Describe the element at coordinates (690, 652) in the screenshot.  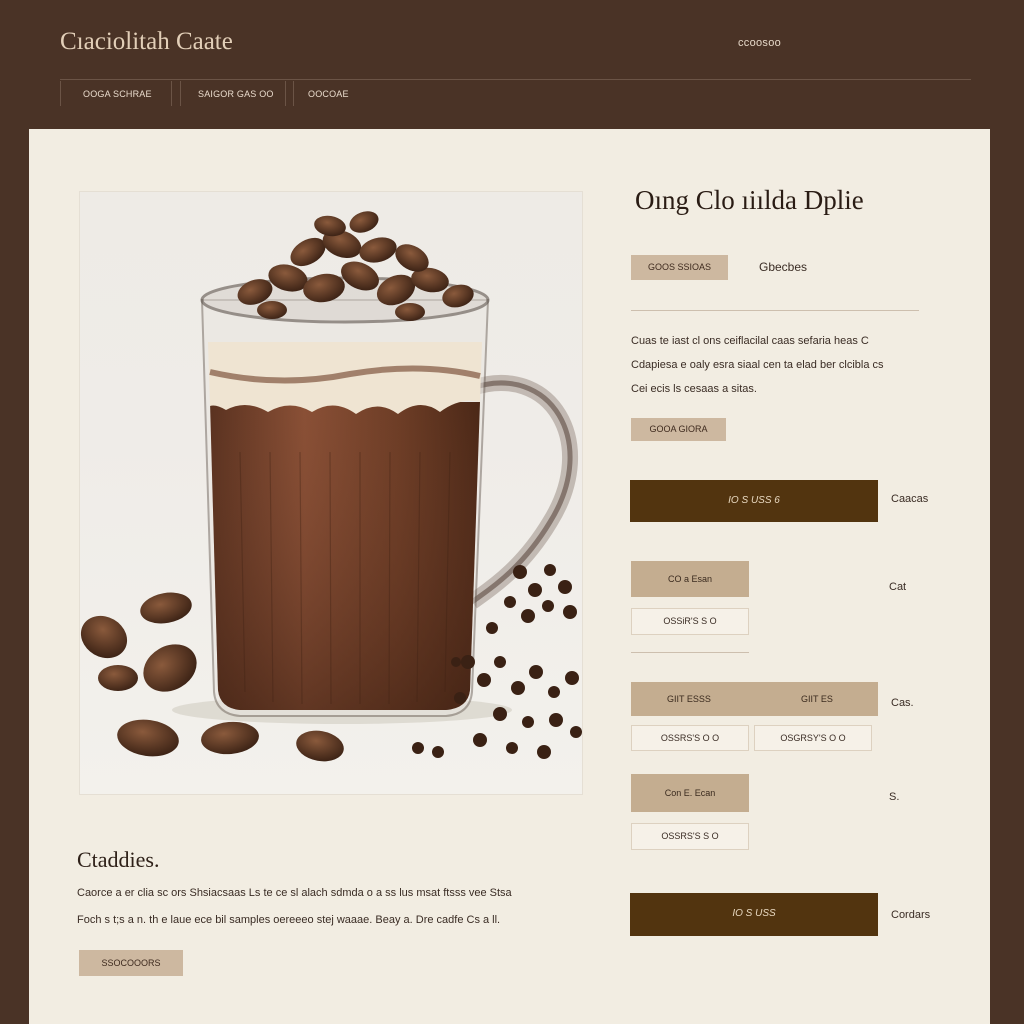
I see `options-divider` at that location.